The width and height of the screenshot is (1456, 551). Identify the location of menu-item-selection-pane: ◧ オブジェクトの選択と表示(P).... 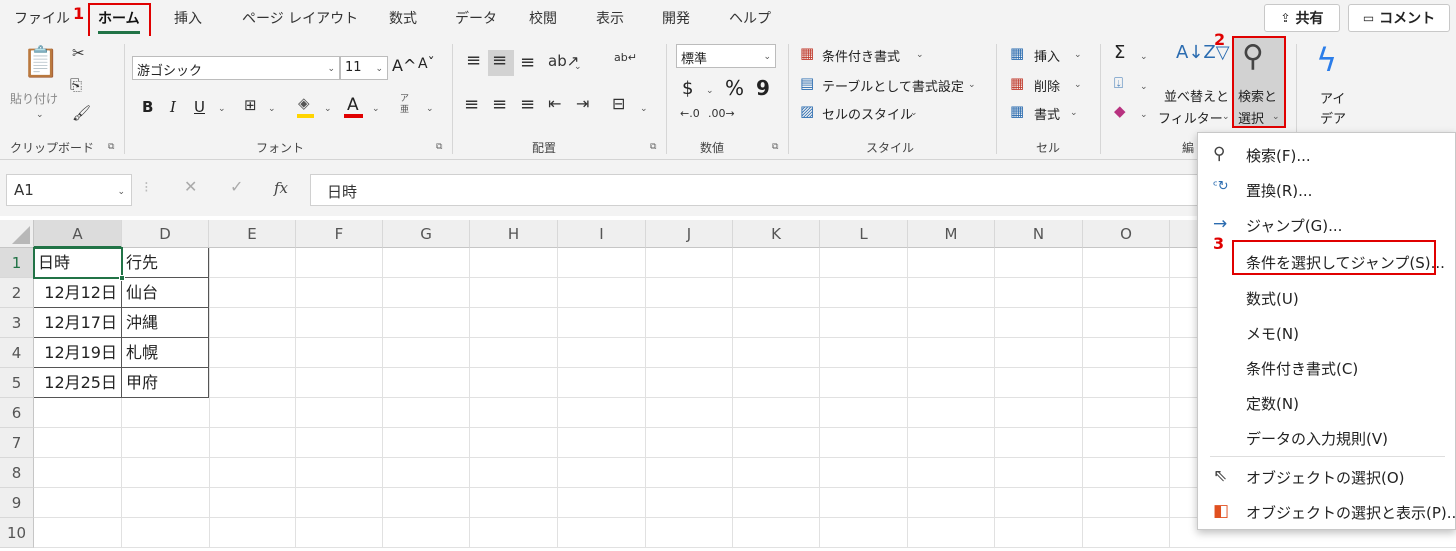
(1327, 511).